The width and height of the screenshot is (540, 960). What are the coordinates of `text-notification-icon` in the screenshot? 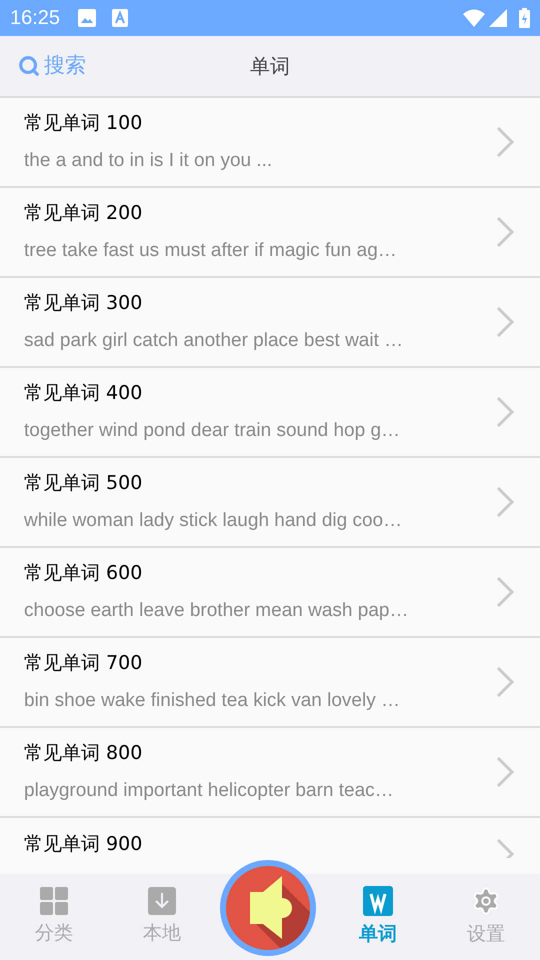 It's located at (120, 18).